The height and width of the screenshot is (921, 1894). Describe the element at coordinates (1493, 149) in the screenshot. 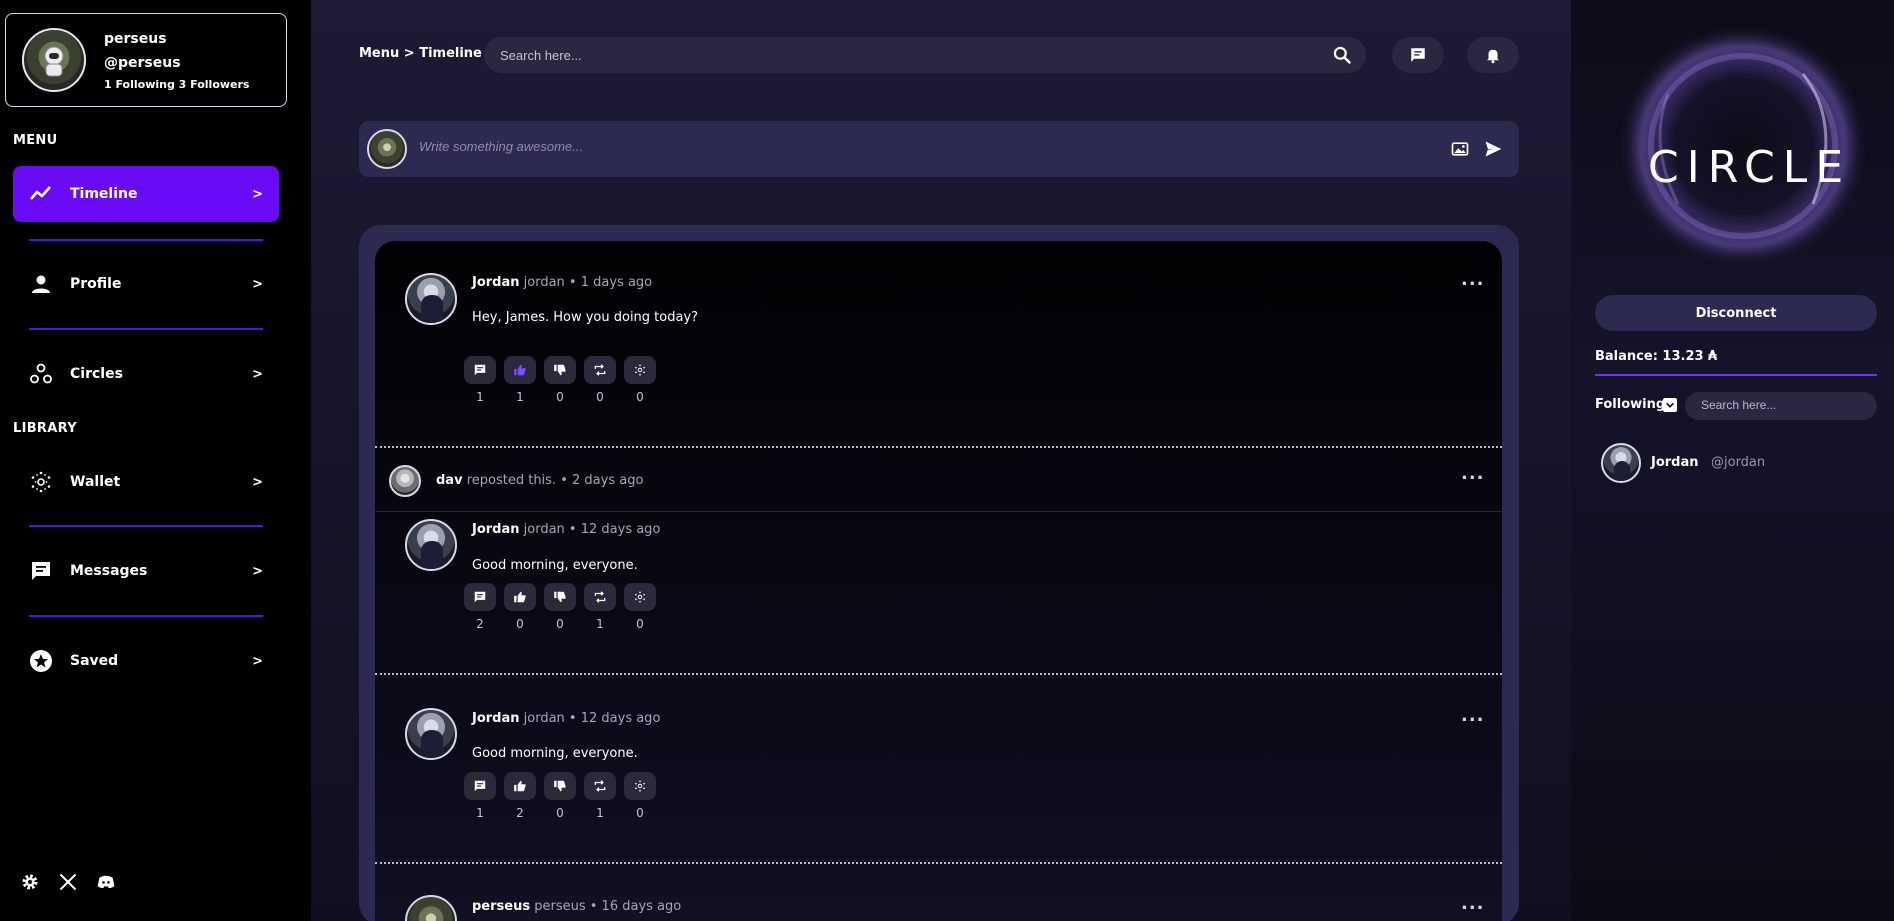

I see `send-icon` at that location.